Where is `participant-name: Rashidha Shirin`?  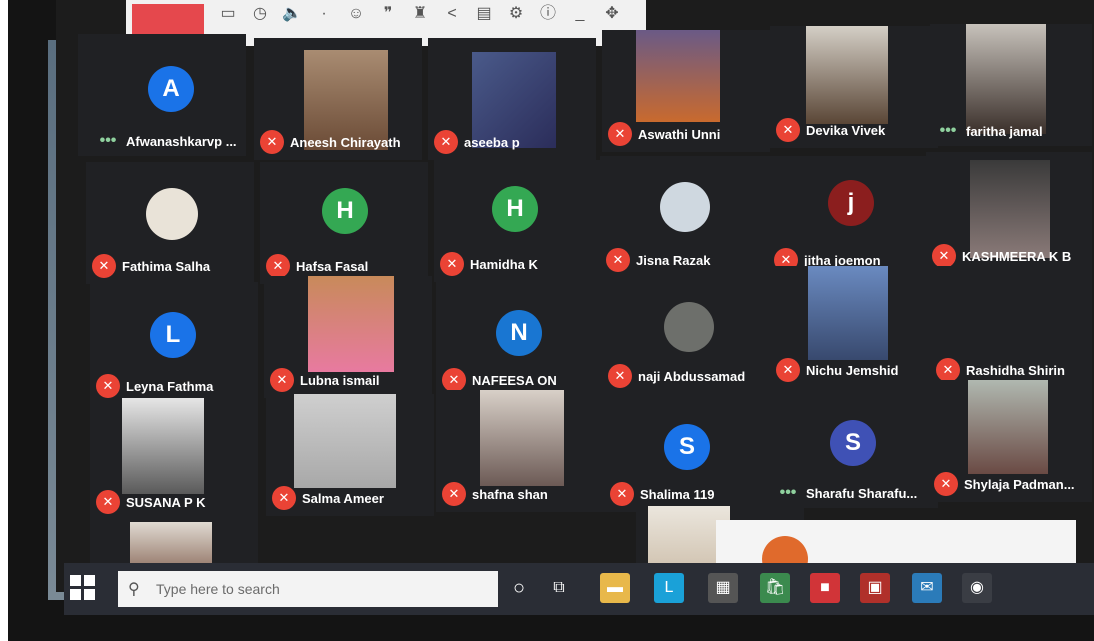
participant-name: Rashidha Shirin is located at coordinates (1015, 370).